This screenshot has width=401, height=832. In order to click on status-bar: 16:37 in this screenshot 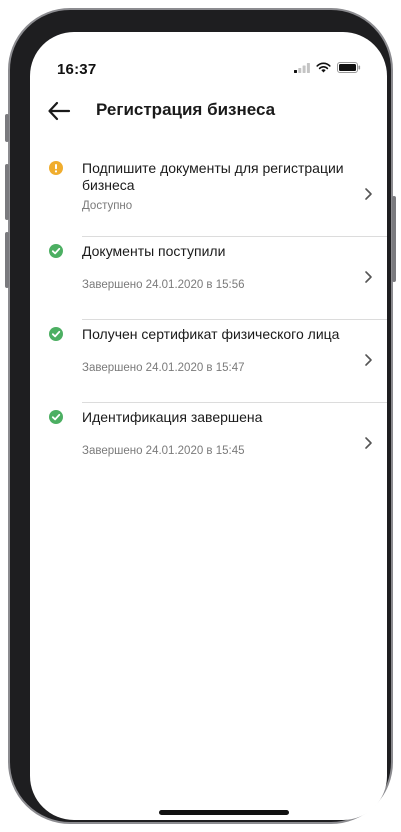, I will do `click(208, 55)`.